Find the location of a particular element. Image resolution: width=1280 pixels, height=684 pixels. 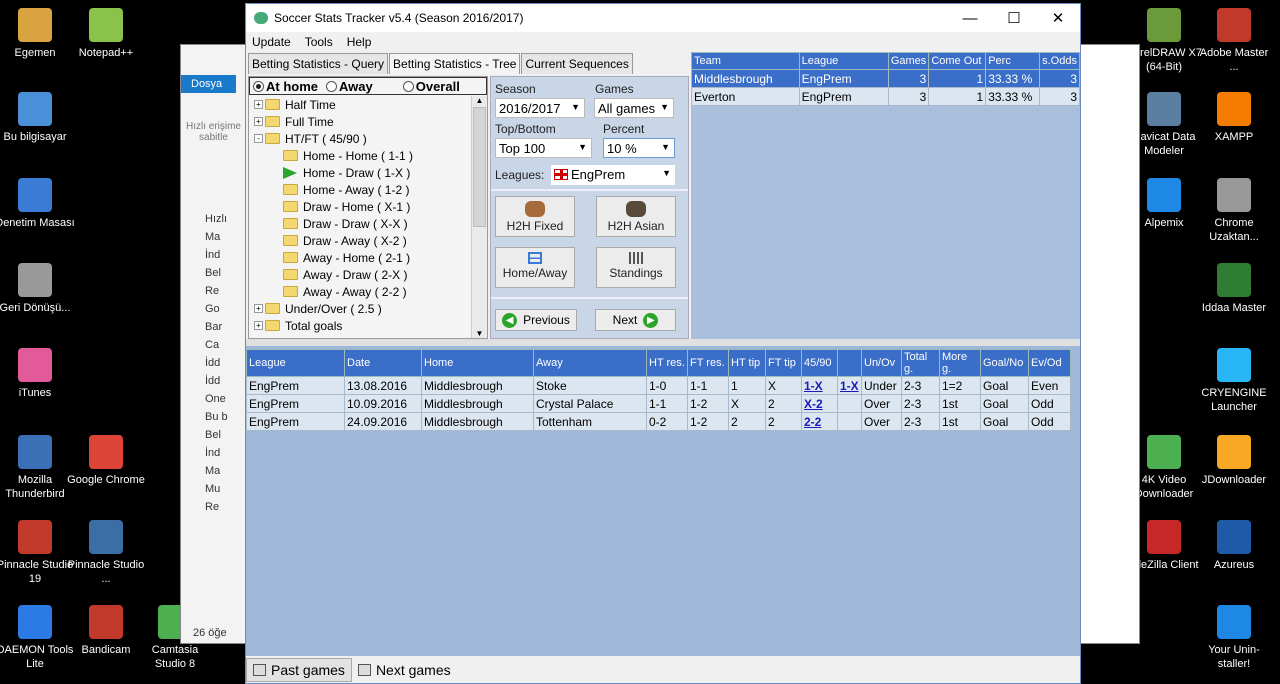

explorer-nav-item: One is located at coordinates (225, 402).